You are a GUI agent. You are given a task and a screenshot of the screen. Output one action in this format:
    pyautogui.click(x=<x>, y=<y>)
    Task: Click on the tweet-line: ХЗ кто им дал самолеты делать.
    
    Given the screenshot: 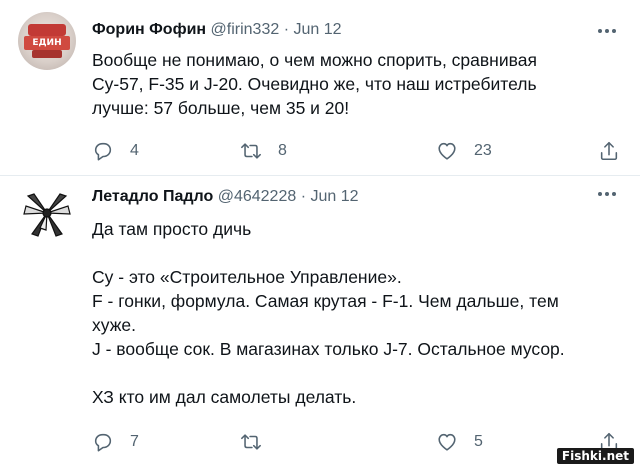 What is the action you would take?
    pyautogui.click(x=224, y=397)
    